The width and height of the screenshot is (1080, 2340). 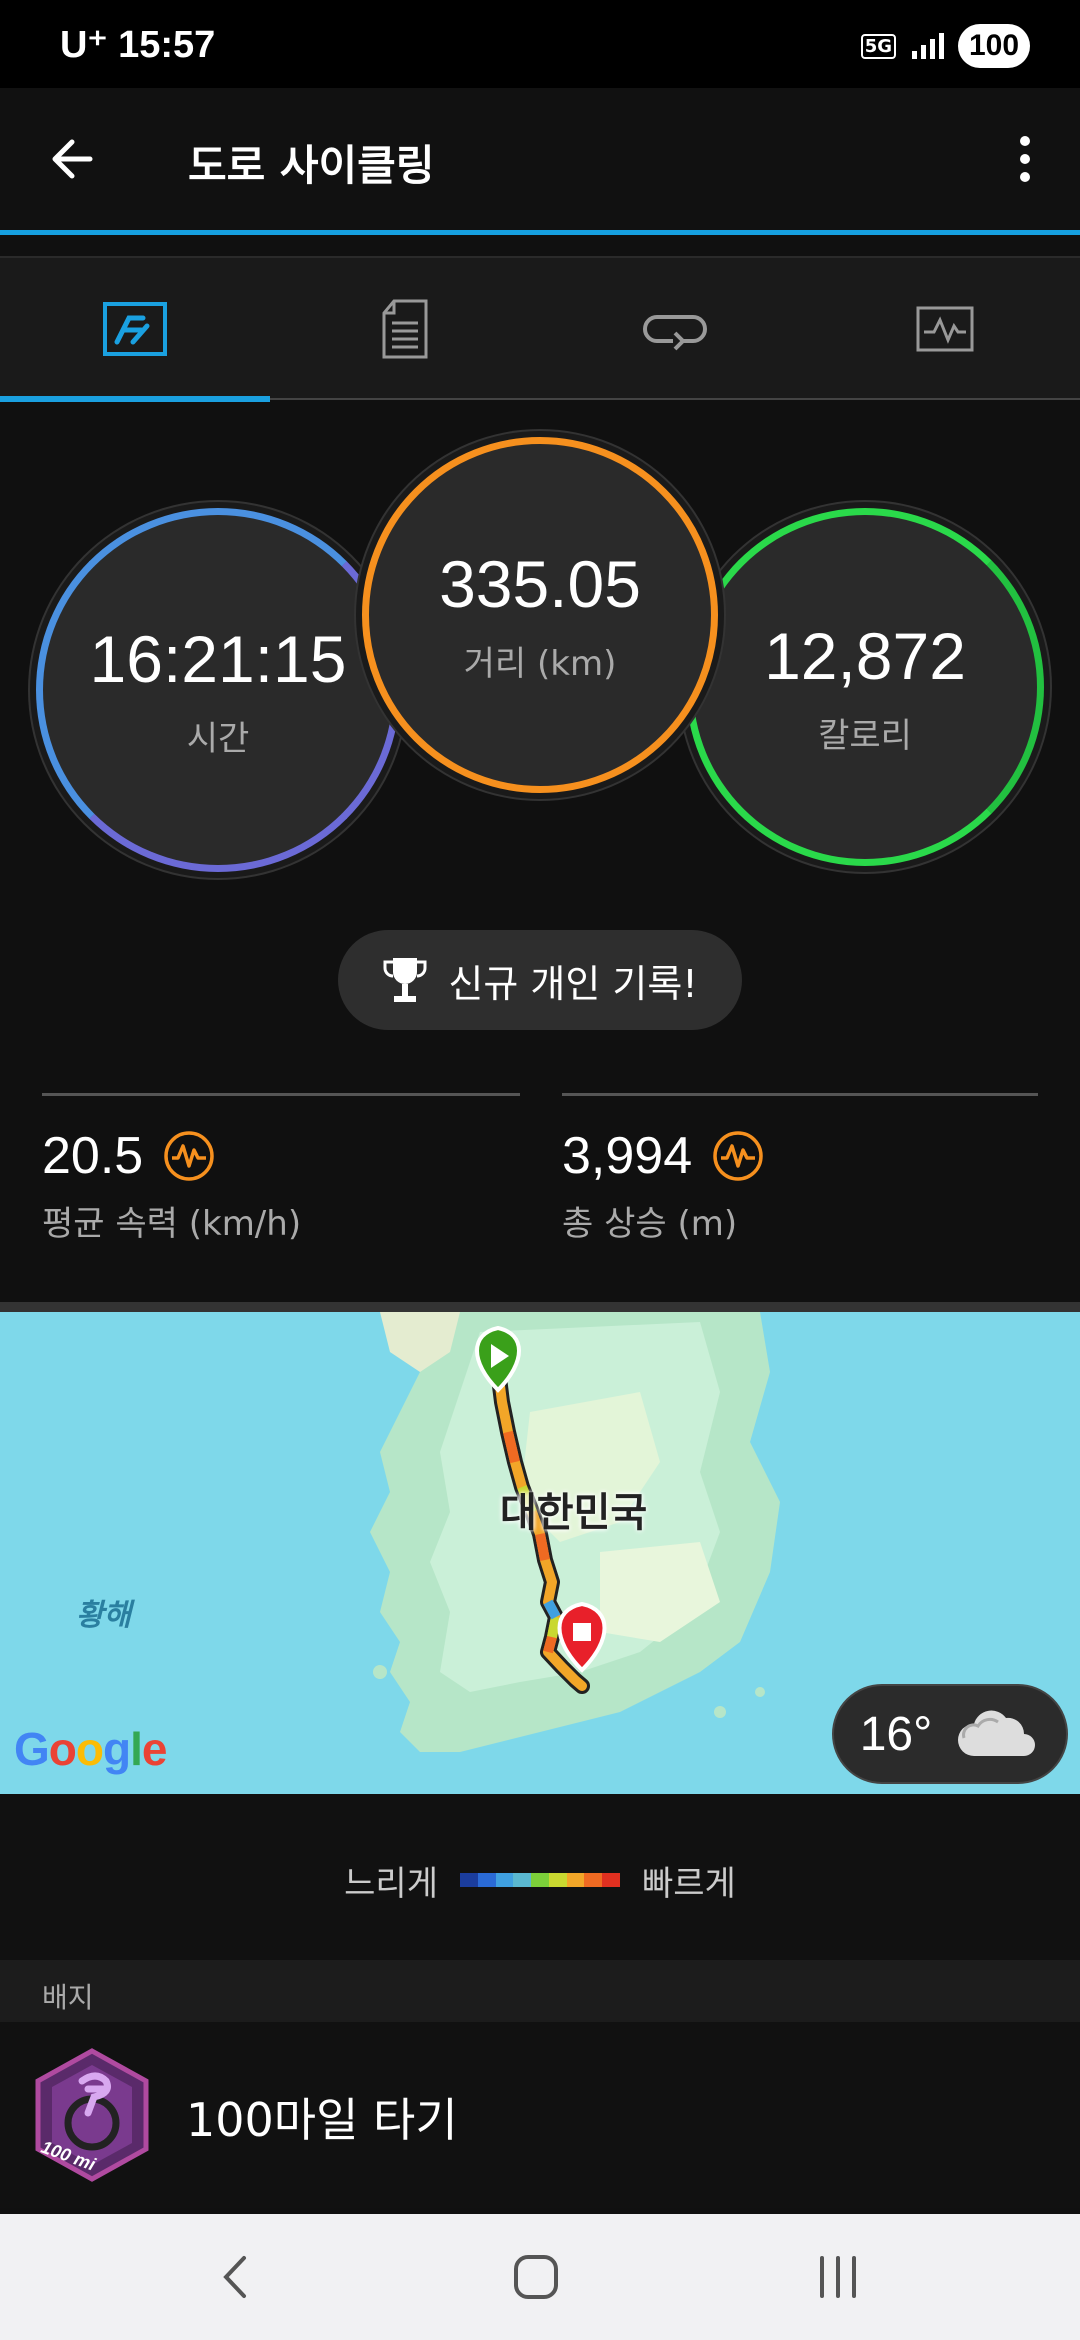 What do you see at coordinates (540, 232) in the screenshot?
I see `header-divider` at bounding box center [540, 232].